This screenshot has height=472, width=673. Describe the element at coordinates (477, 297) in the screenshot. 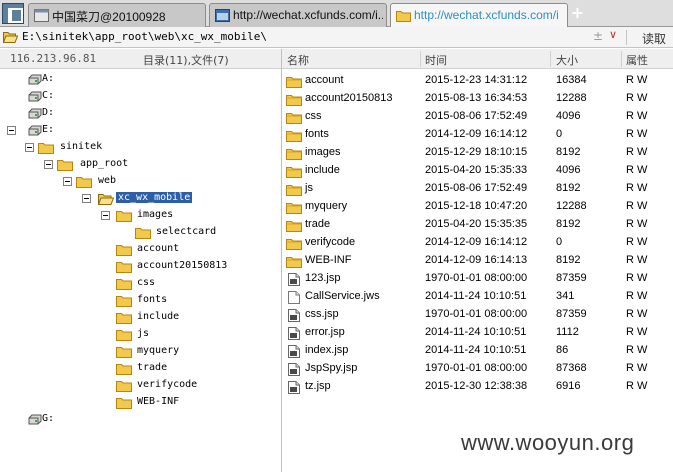

I see `file-row: CallService.jws 2014-11-24 10:10:51 341 R W` at that location.